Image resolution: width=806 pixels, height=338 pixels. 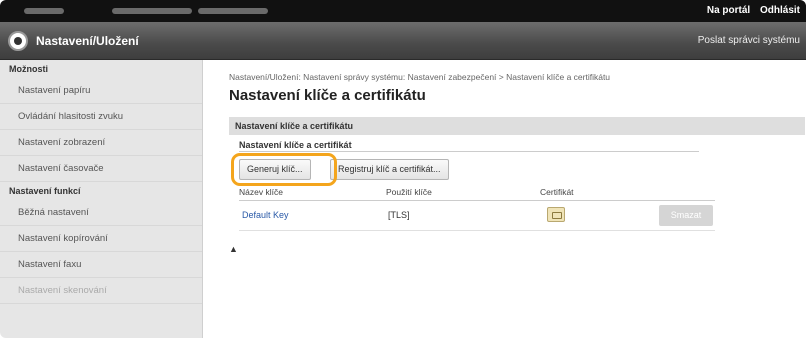 I want to click on logout-link: Odhlásit, so click(x=780, y=10).